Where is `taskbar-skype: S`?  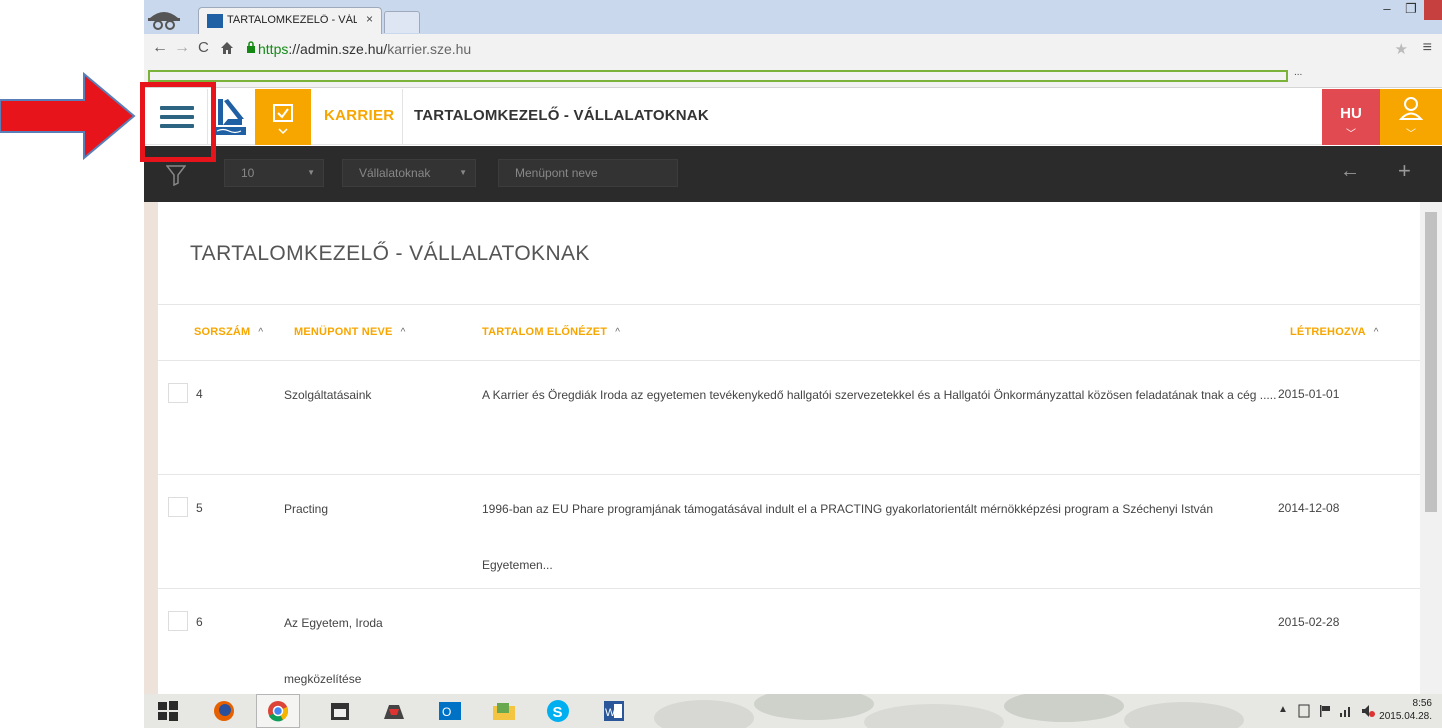
taskbar-skype: S is located at coordinates (558, 711).